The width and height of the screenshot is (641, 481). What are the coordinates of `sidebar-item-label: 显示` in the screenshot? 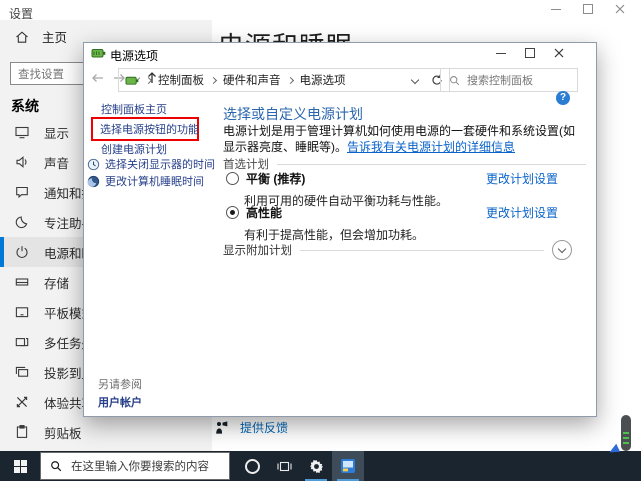 It's located at (57, 133).